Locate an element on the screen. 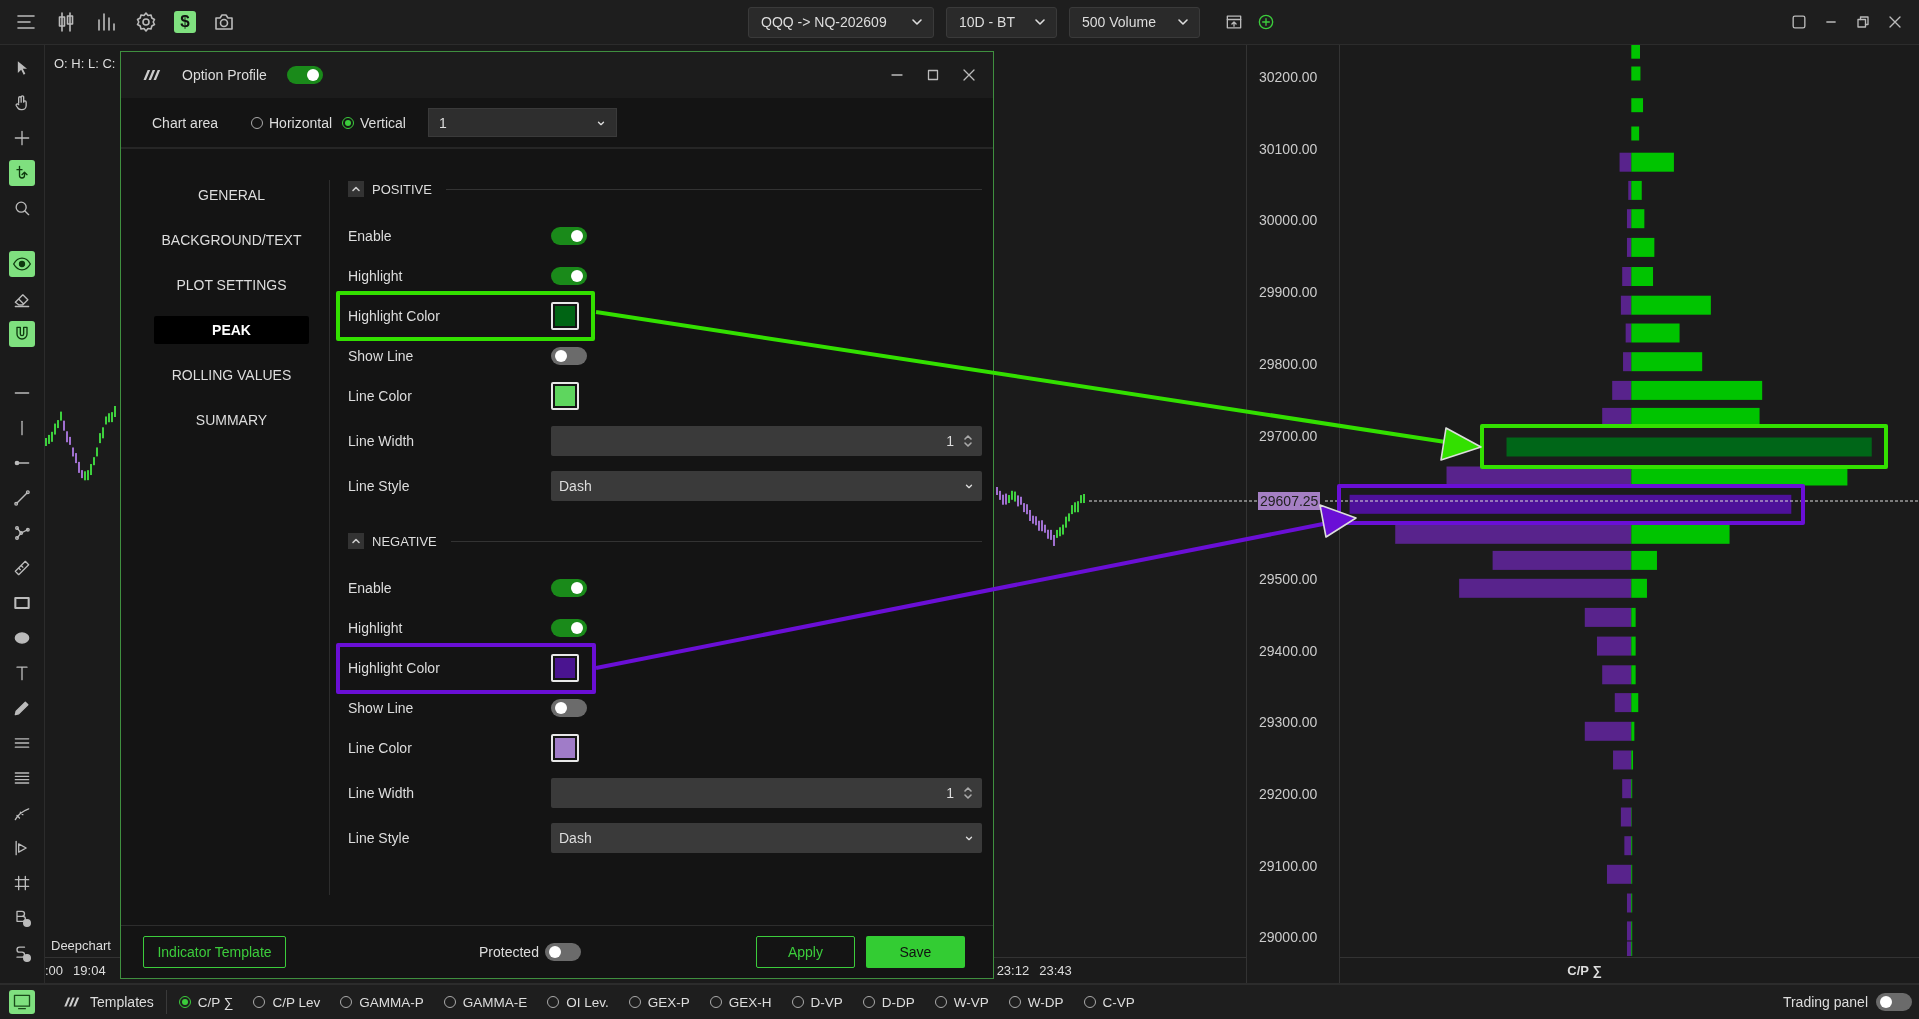 The image size is (1919, 1019). close-icon is located at coordinates (969, 75).